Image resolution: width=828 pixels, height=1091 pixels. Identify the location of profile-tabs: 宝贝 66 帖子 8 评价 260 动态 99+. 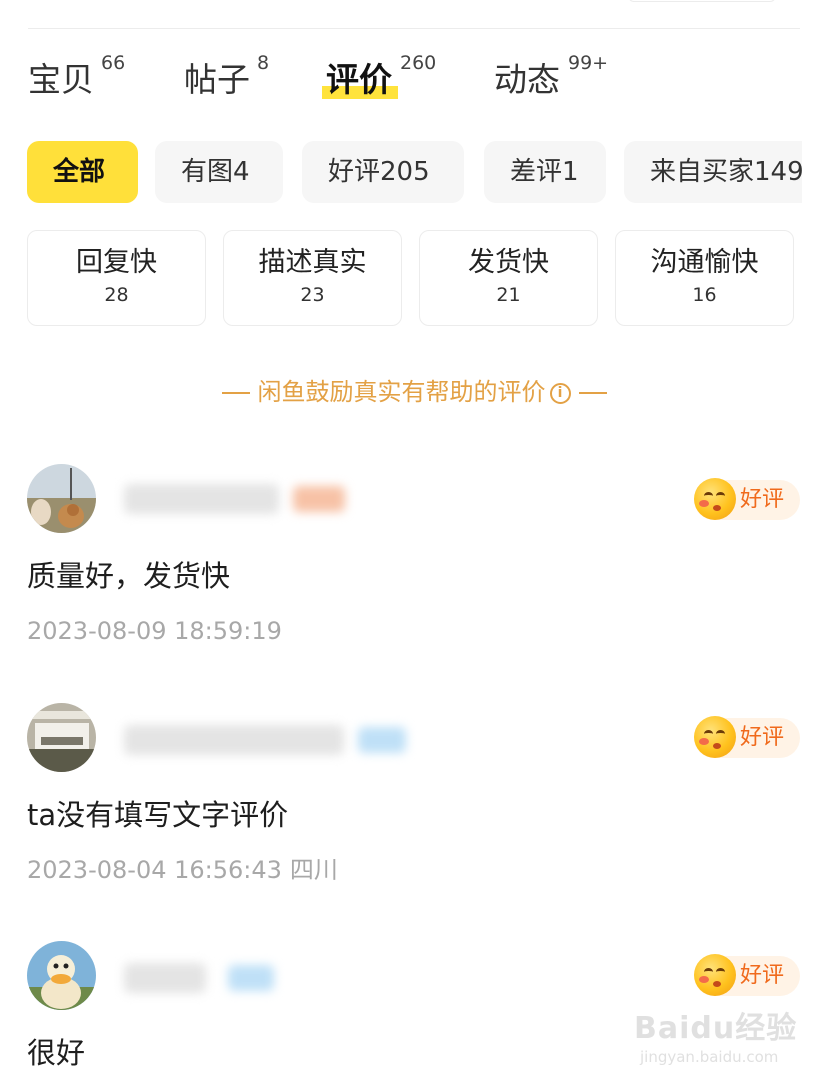
(418, 77).